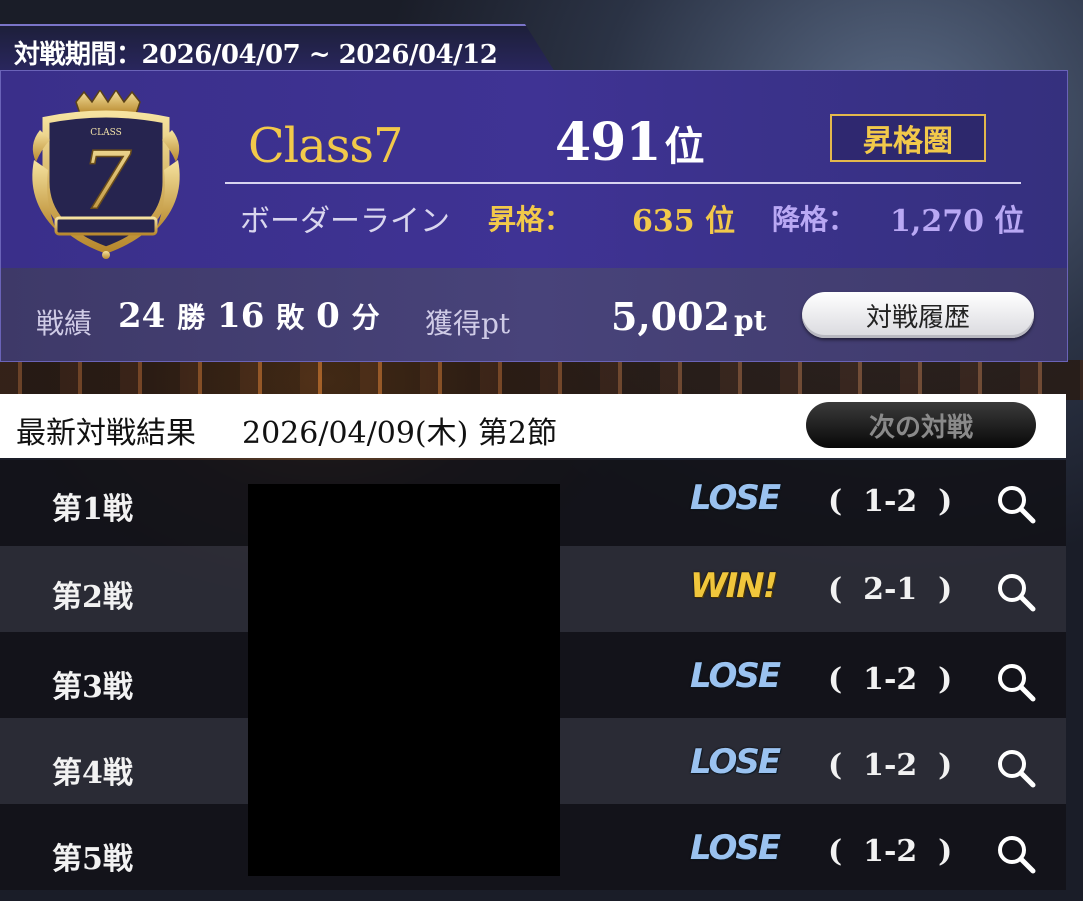 The width and height of the screenshot is (1083, 901). I want to click on points-unit: pt, so click(750, 320).